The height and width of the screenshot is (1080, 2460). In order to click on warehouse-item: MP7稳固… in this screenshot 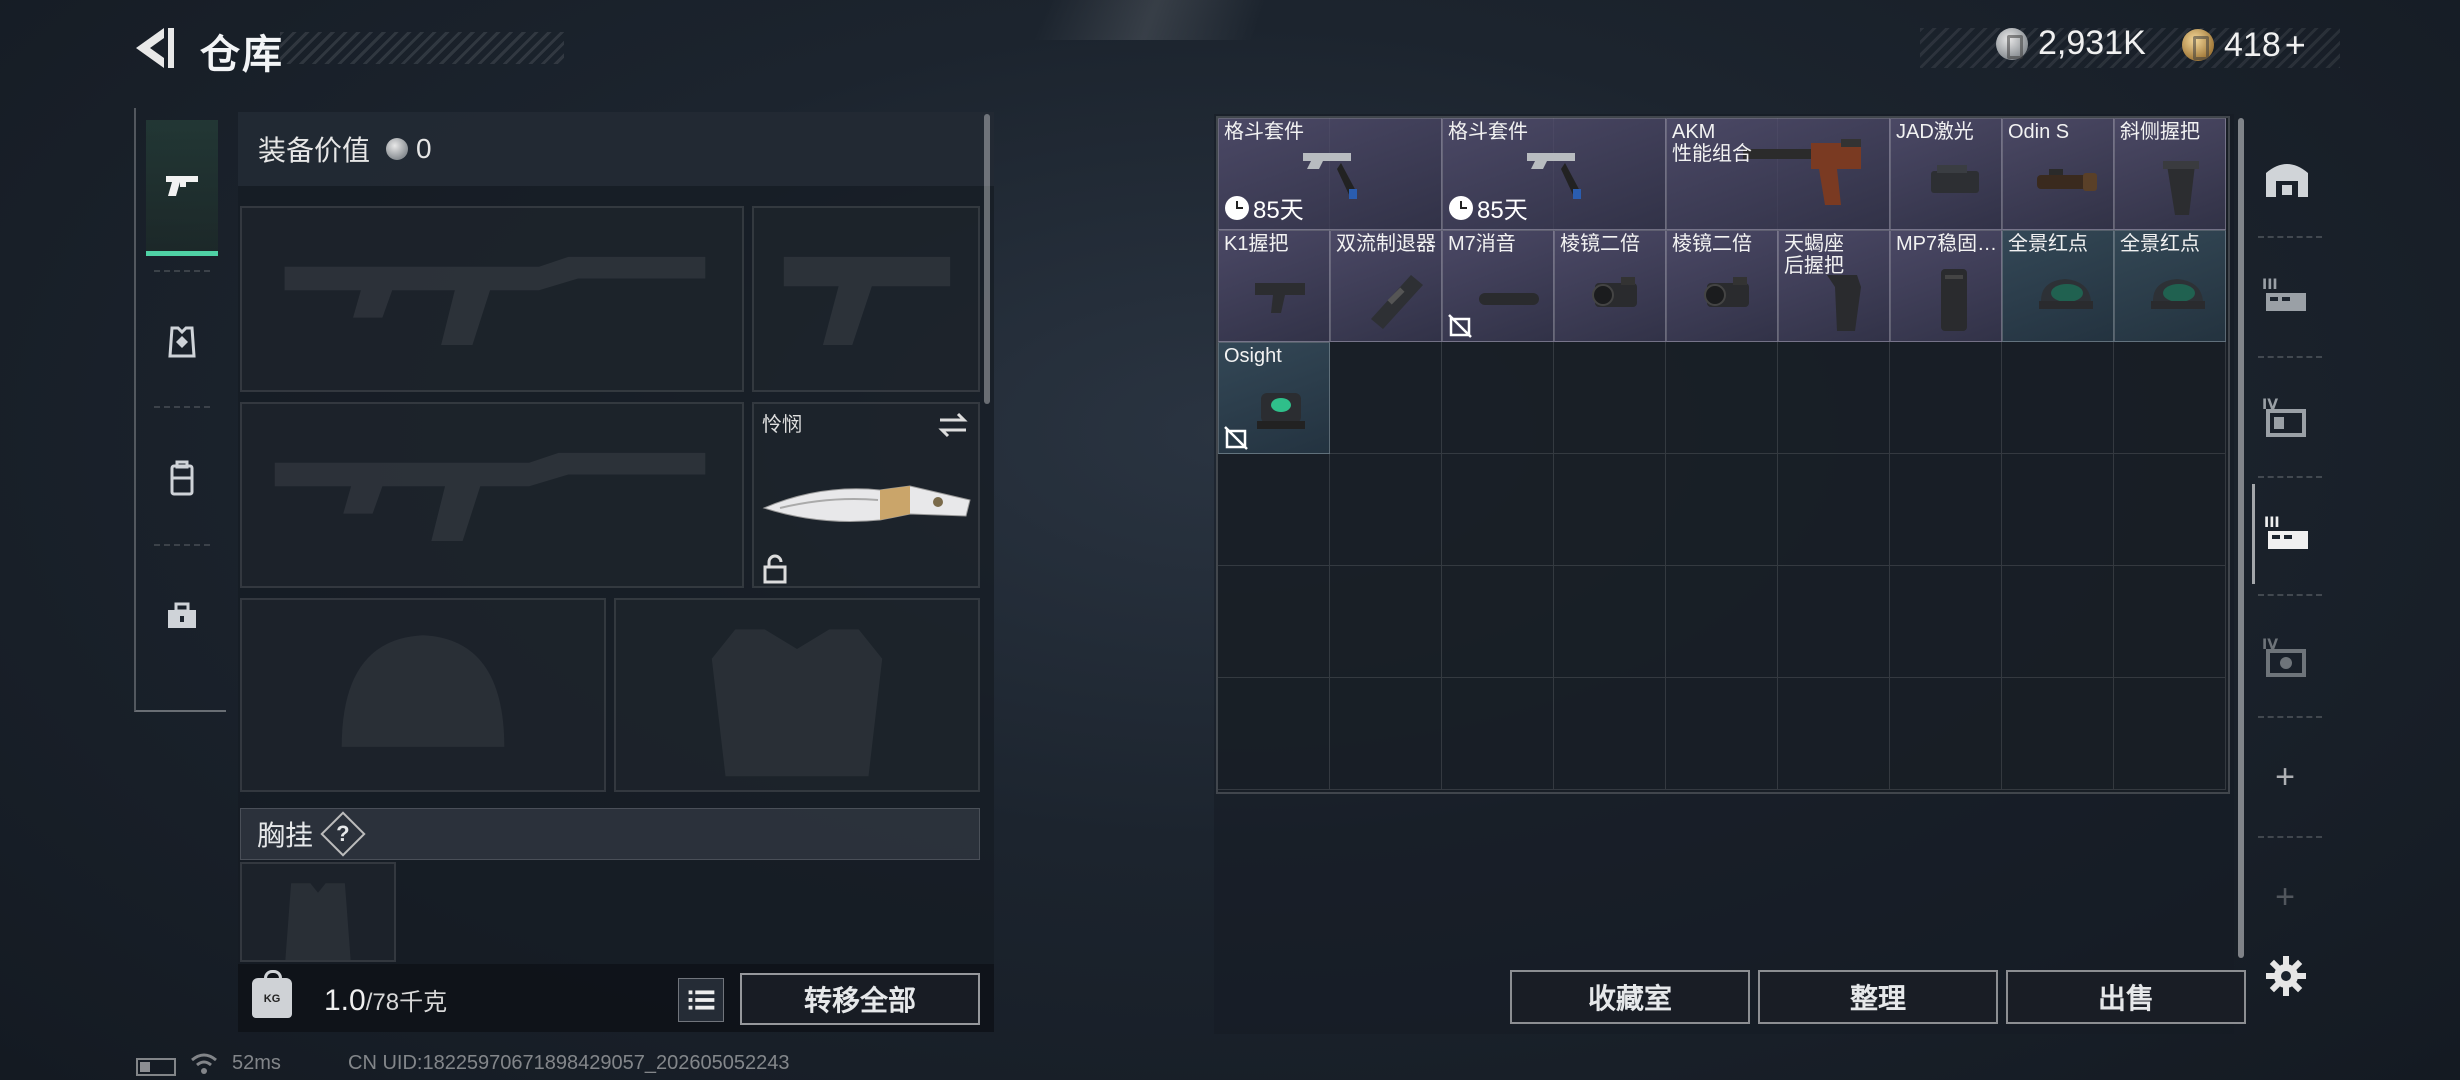, I will do `click(1946, 286)`.